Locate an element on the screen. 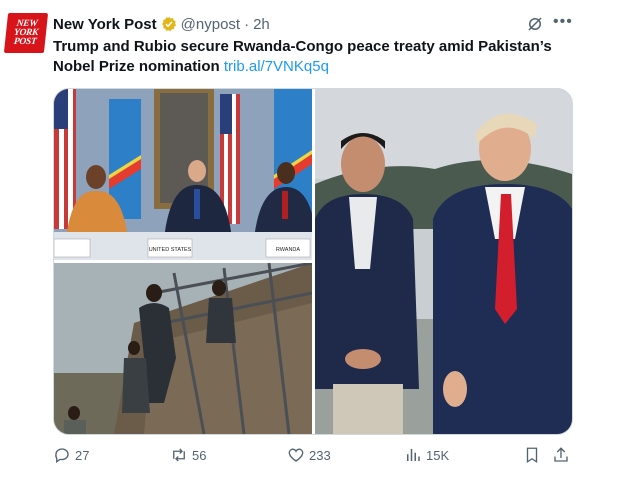  grok-icon is located at coordinates (535, 24).